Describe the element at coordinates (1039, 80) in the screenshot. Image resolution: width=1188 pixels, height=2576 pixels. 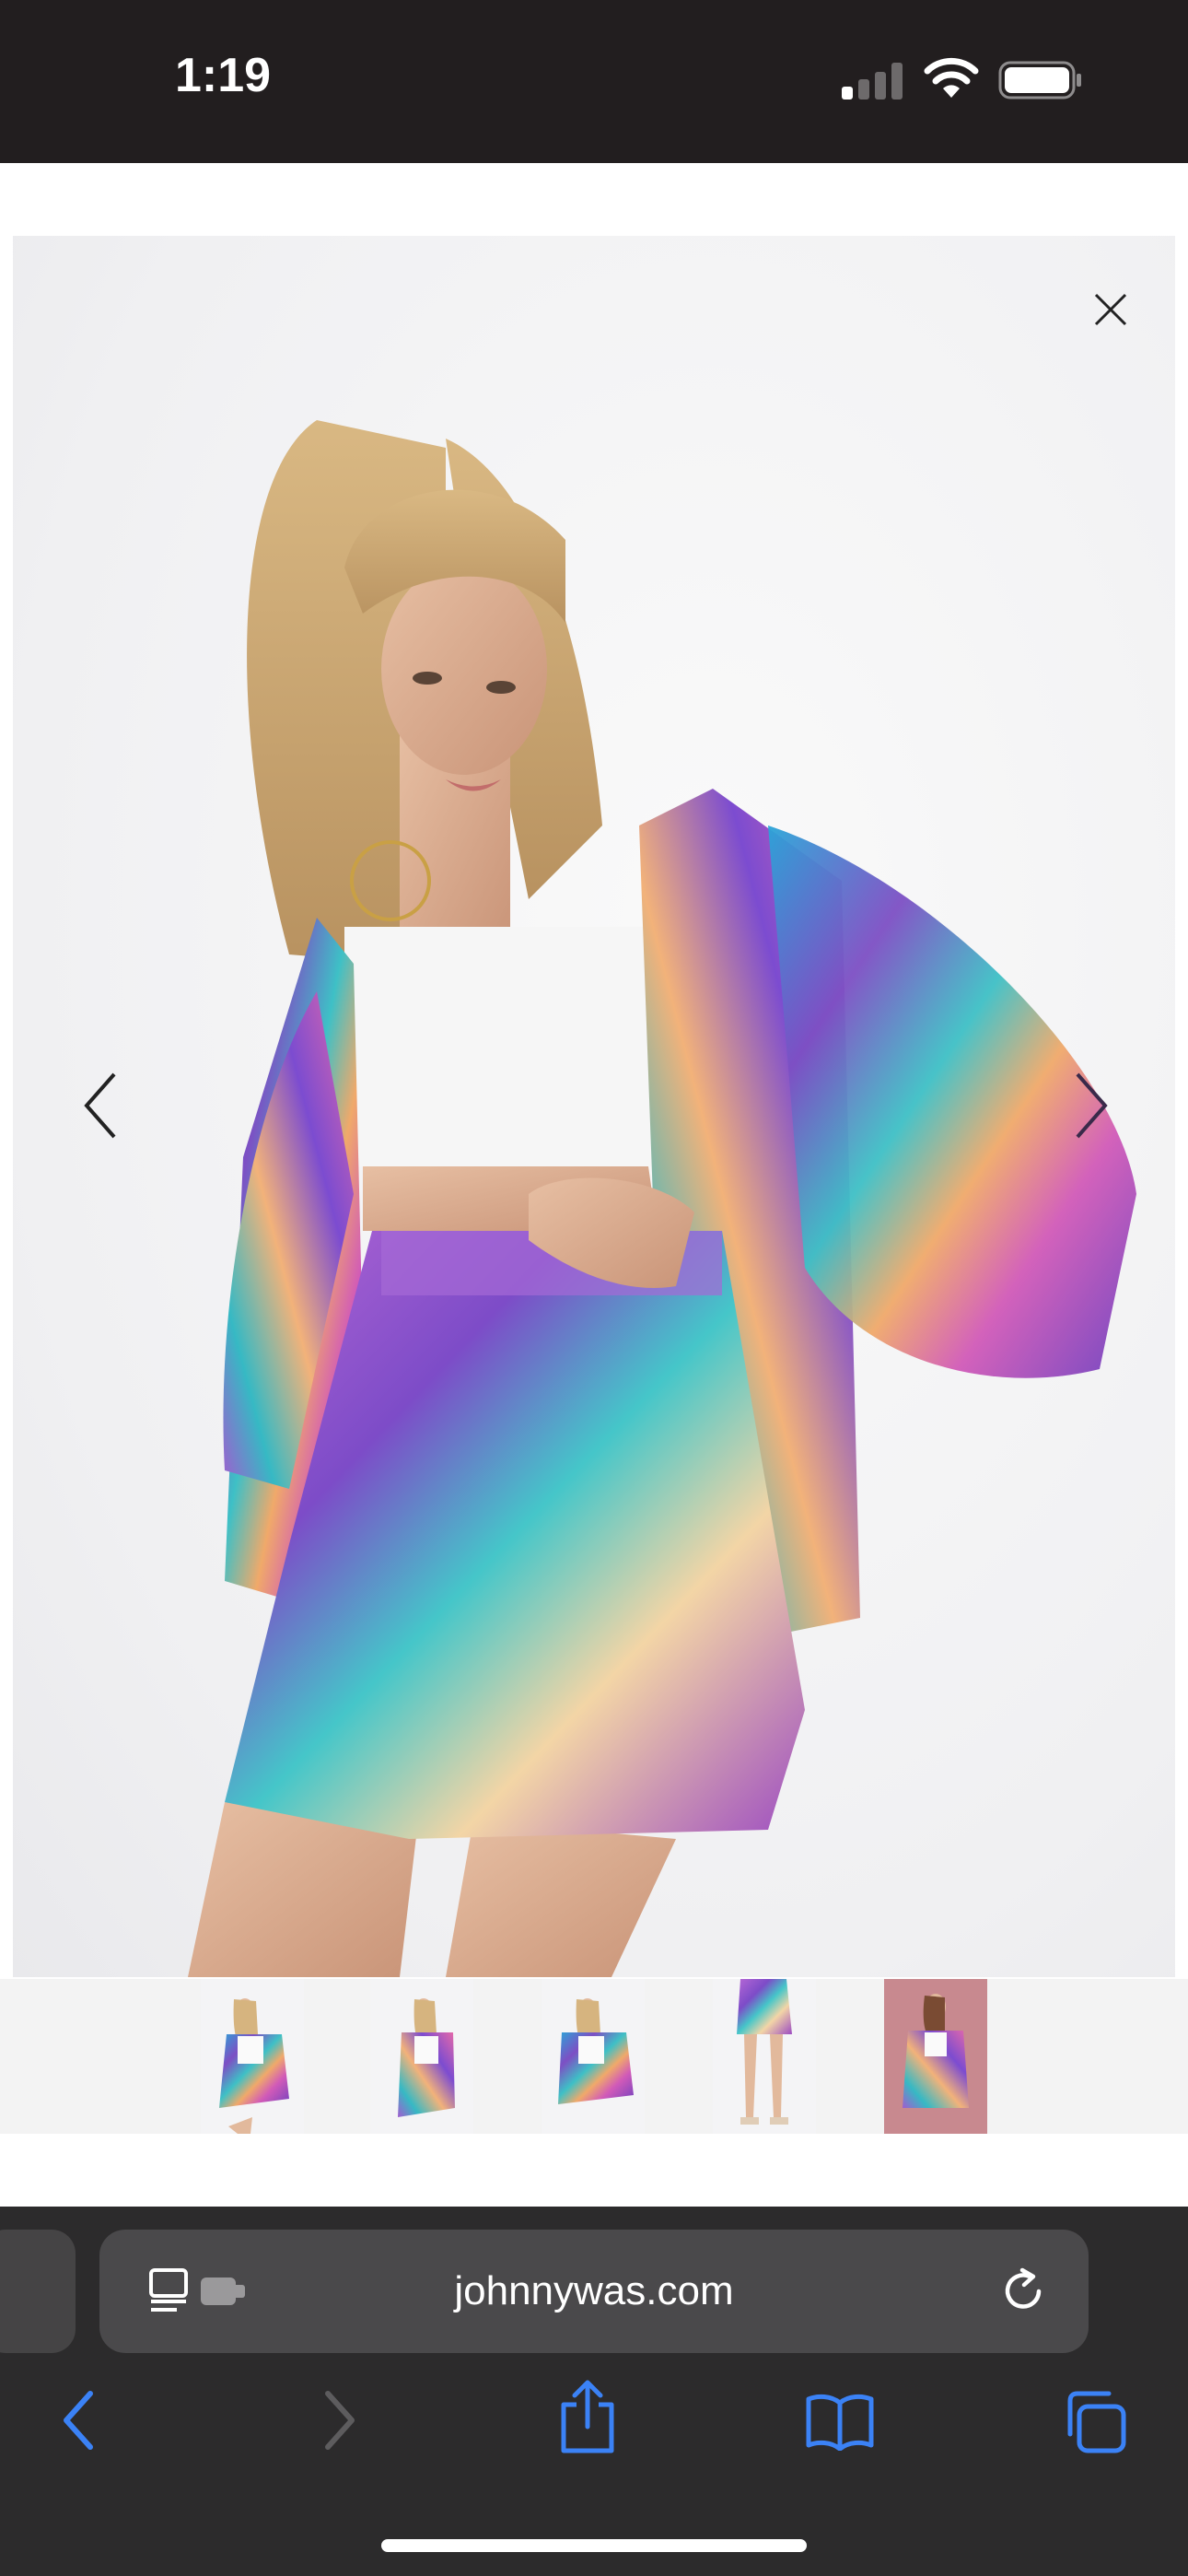
I see `battery-icon` at that location.